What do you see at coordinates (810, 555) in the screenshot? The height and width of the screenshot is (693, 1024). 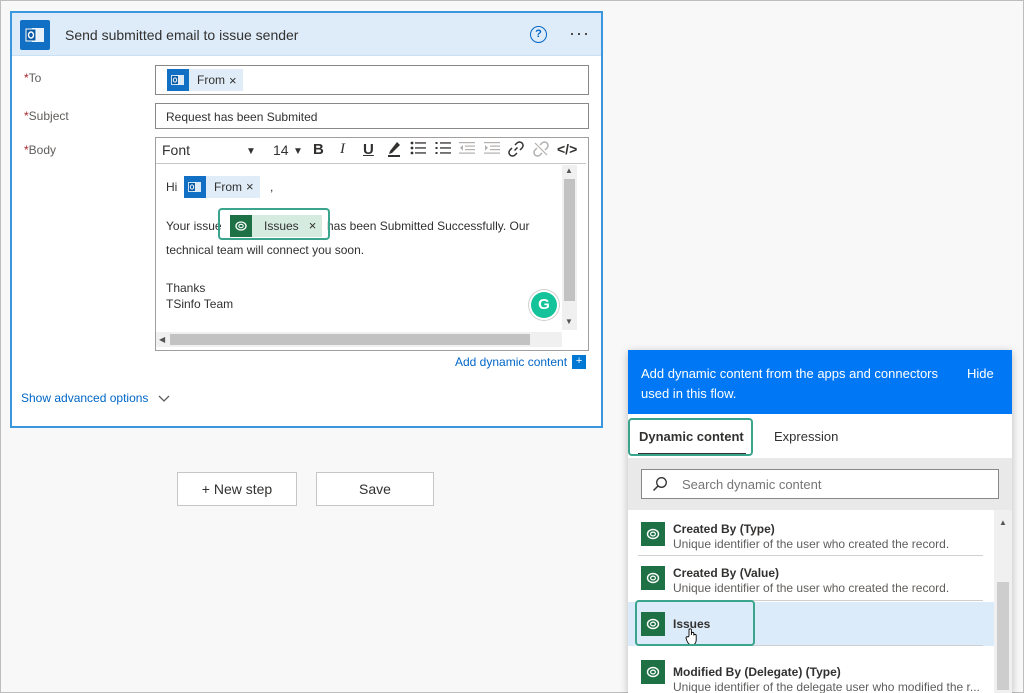 I see `divider` at bounding box center [810, 555].